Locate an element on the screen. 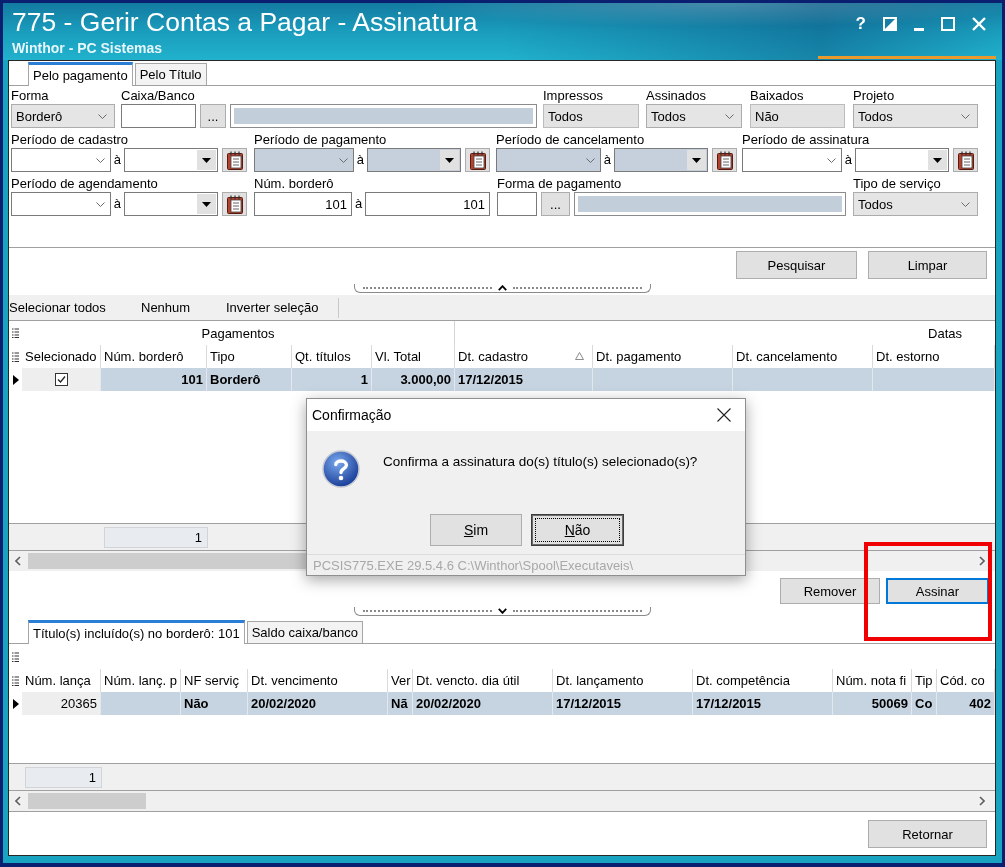 The image size is (1005, 867). field-label: Forma is located at coordinates (30, 96).